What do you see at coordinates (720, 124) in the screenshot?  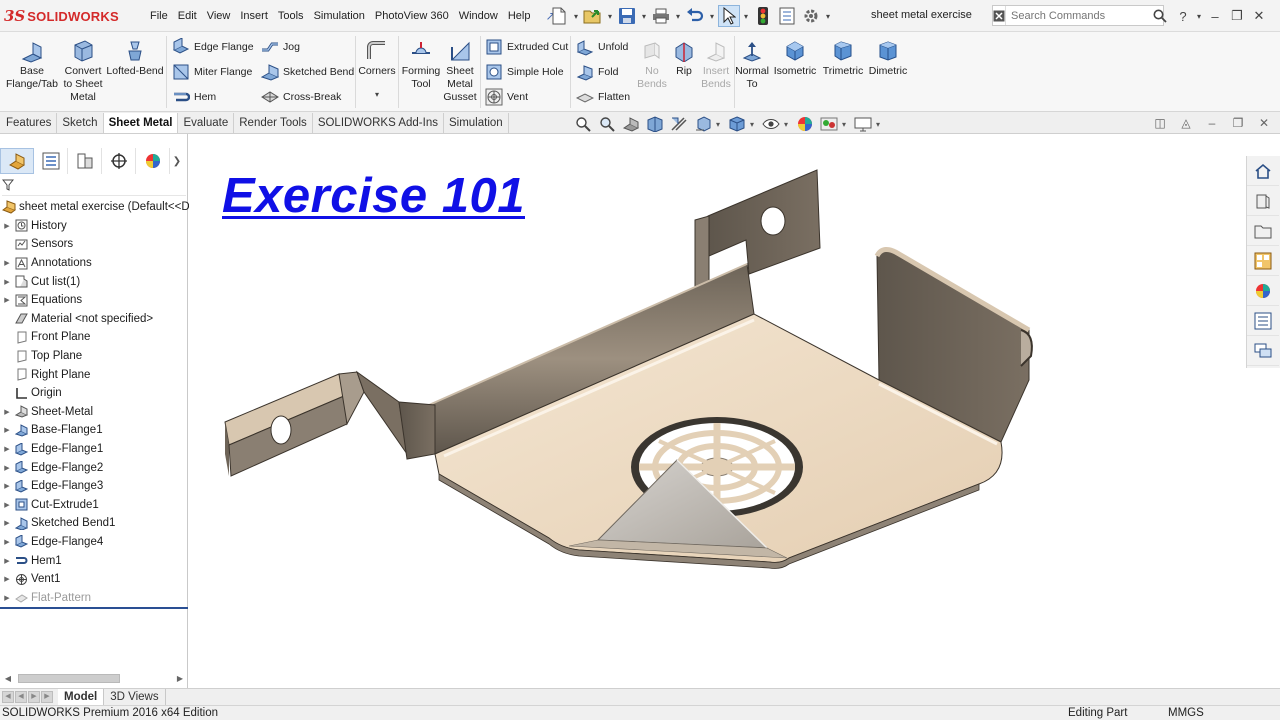 I see `view-orientation-dropdown-icon: ▾` at bounding box center [720, 124].